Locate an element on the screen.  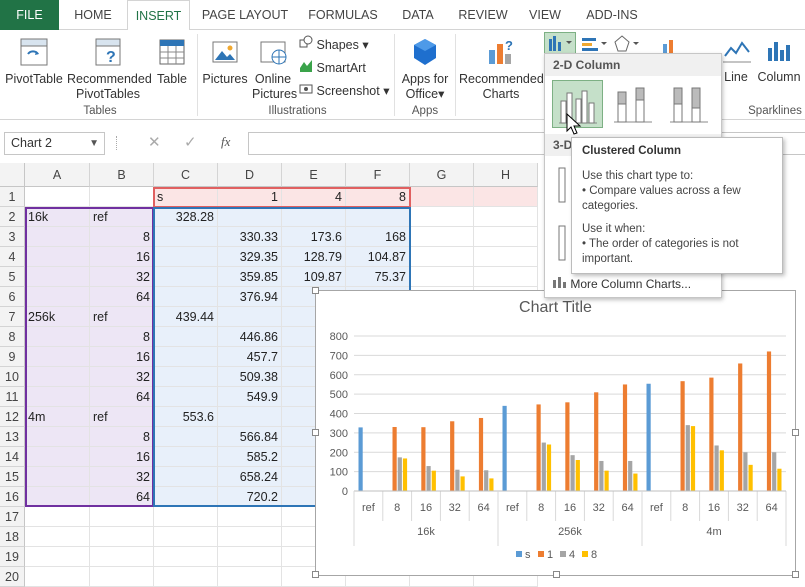
pivottable-button: PivotTable is located at coordinates (34, 61).